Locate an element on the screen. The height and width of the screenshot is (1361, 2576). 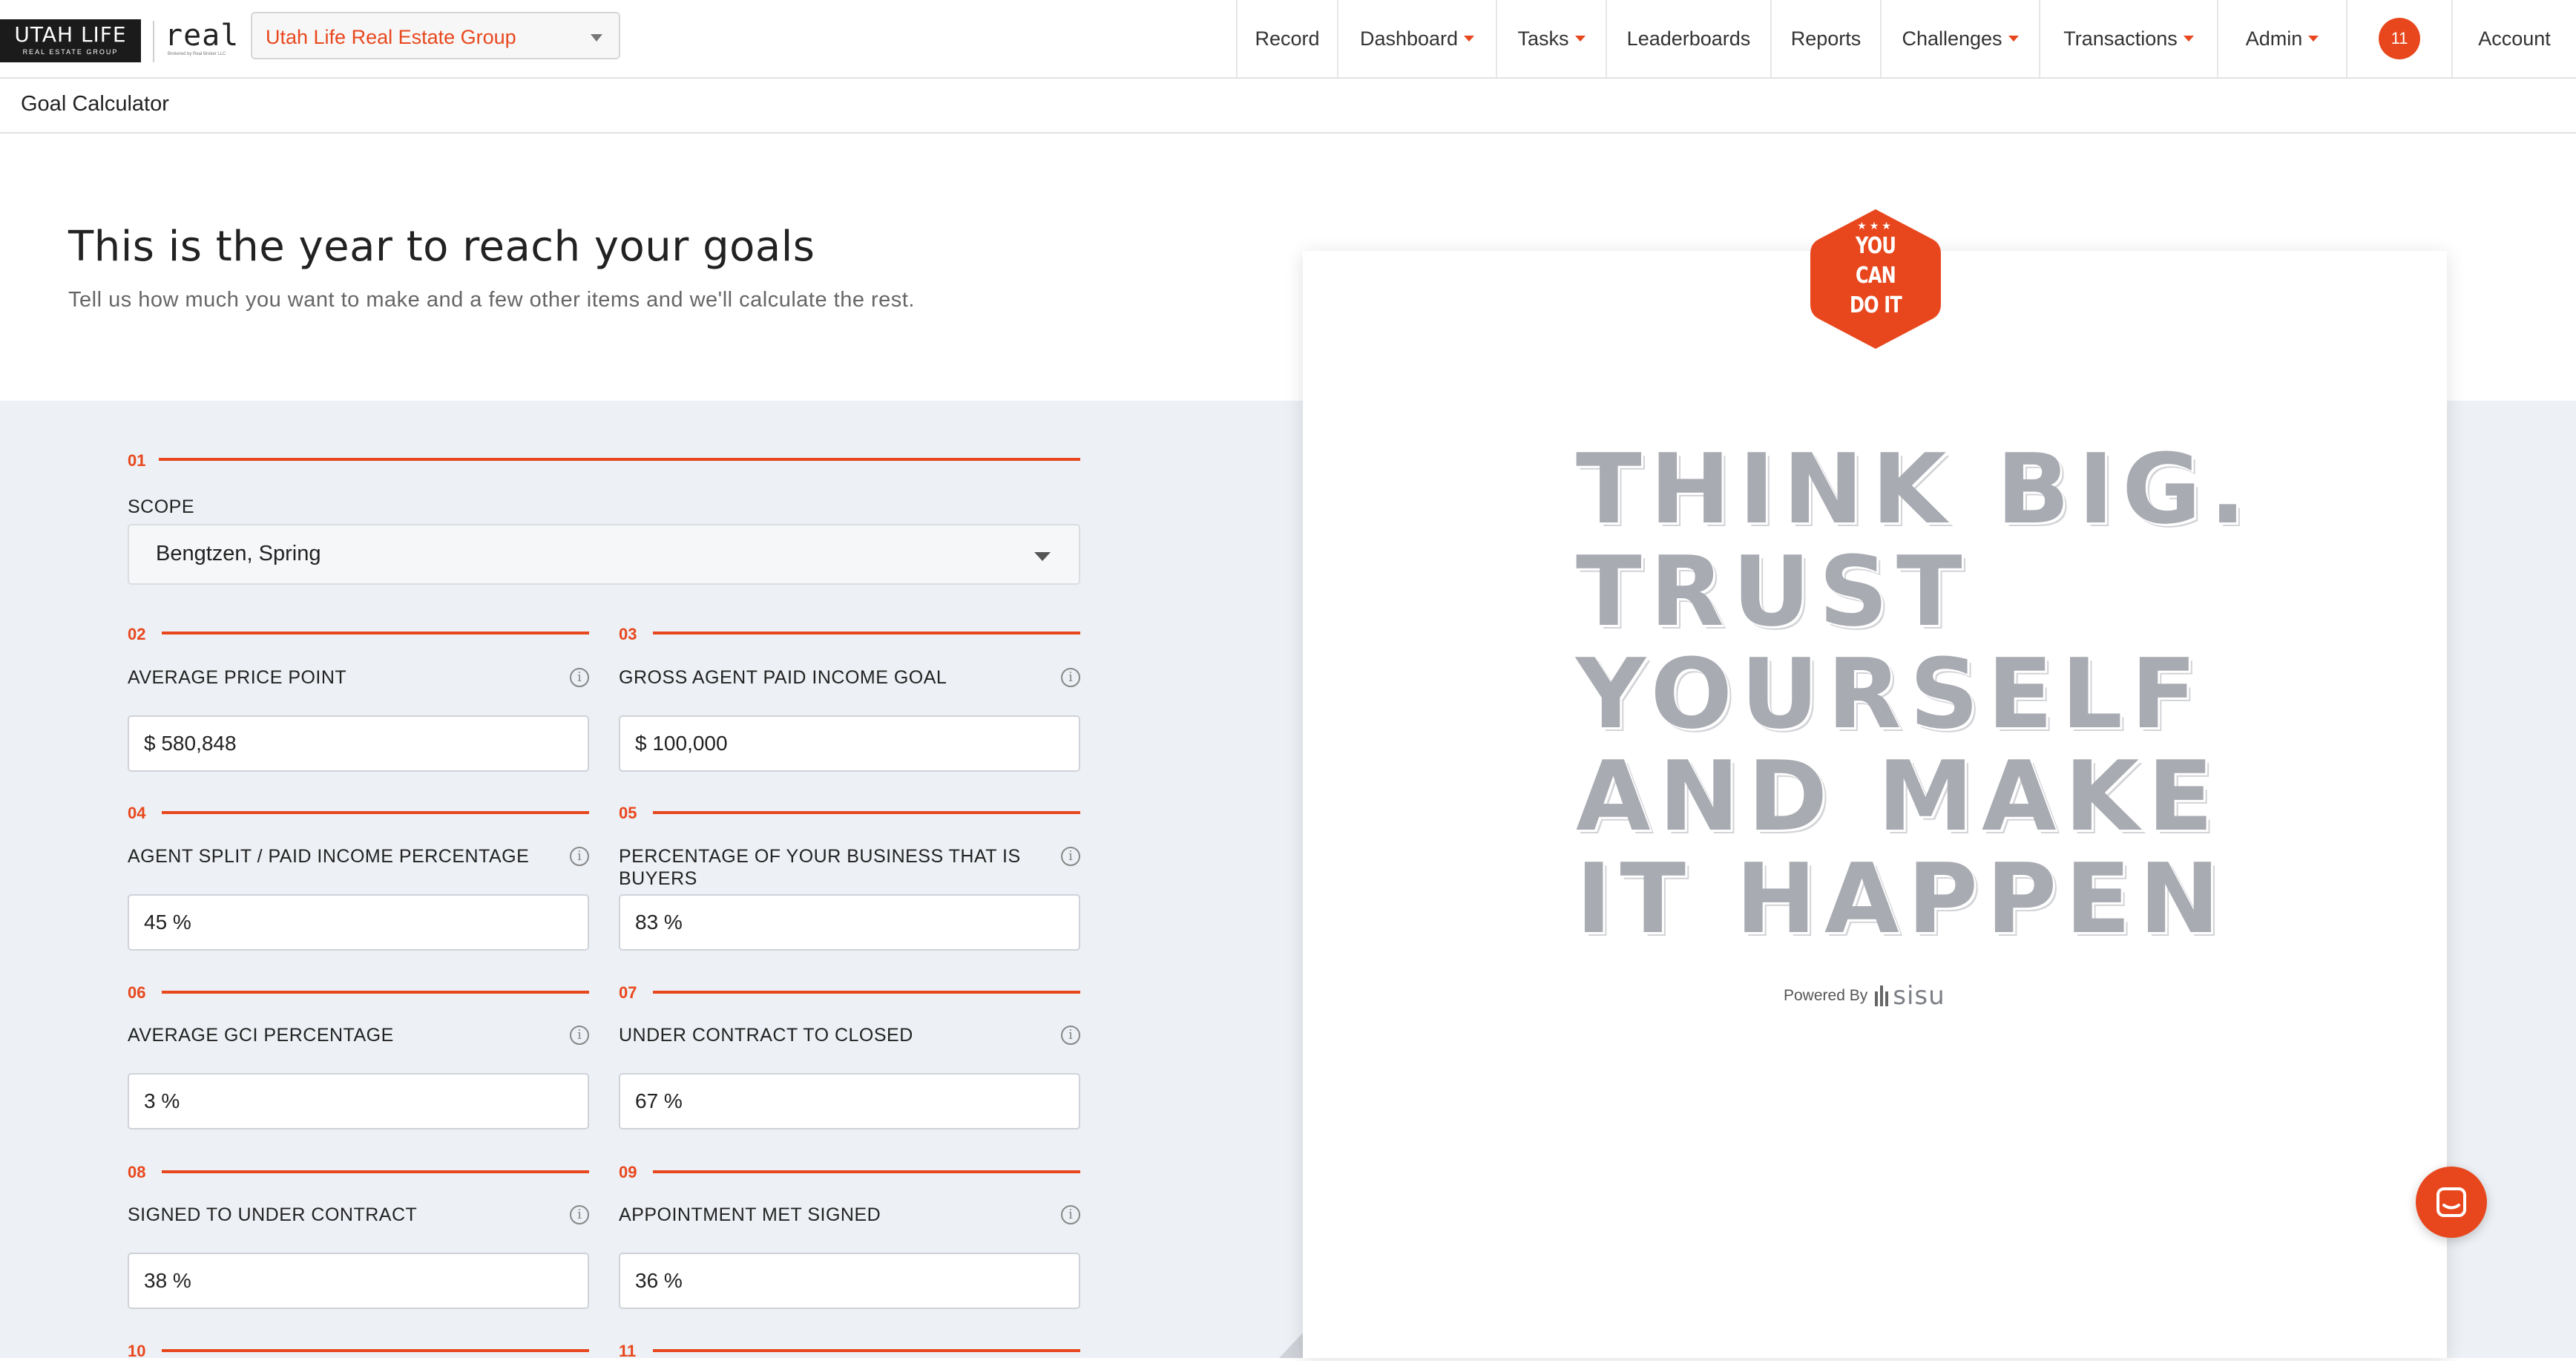
powered-by-label: Powered By is located at coordinates (1826, 995).